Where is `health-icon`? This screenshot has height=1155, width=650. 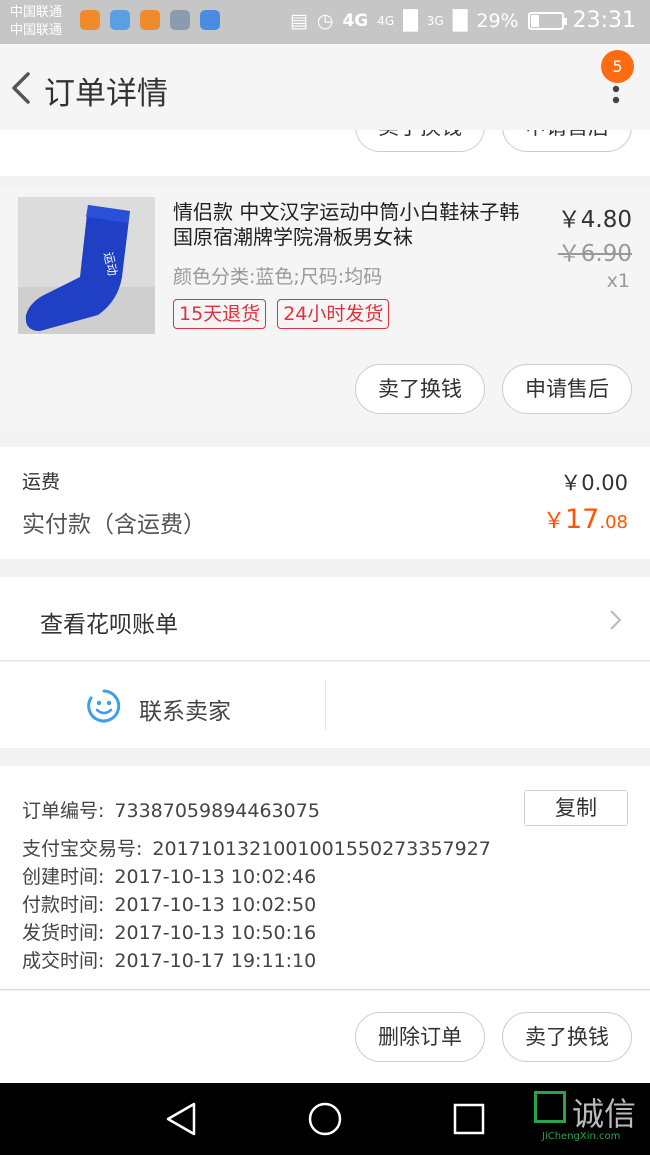 health-icon is located at coordinates (120, 20).